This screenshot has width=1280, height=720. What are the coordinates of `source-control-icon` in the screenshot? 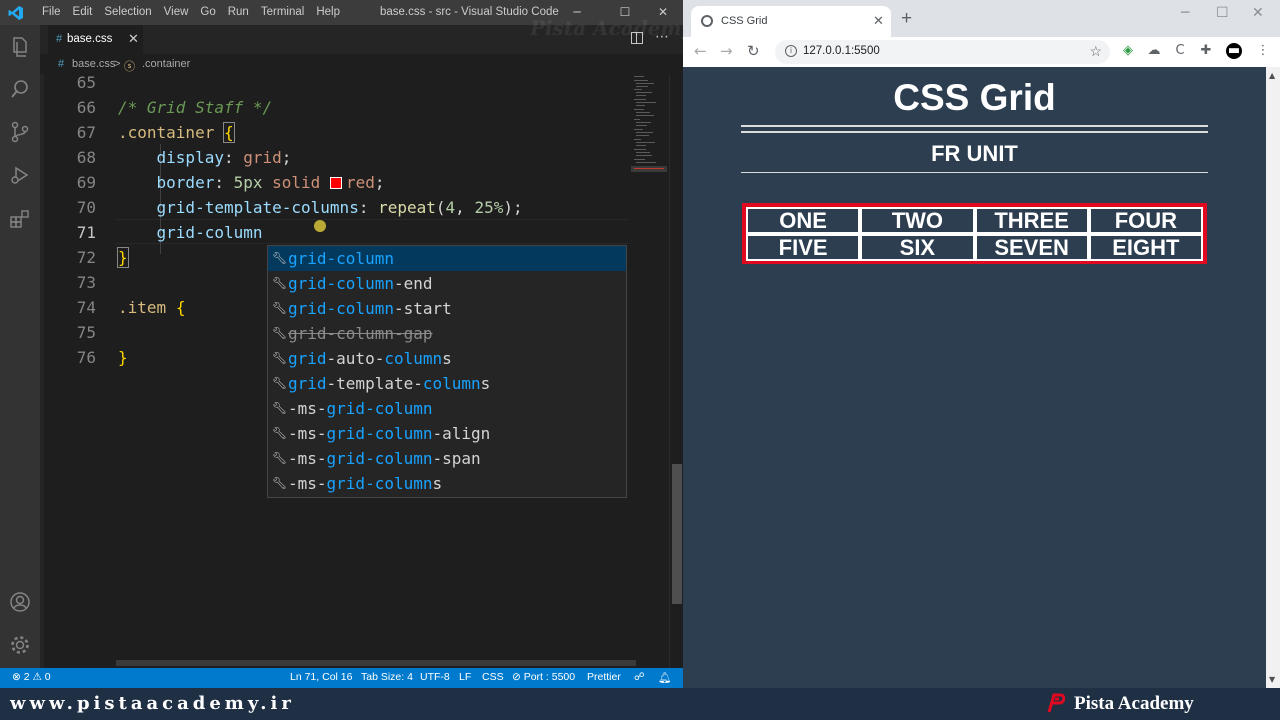 It's located at (20, 132).